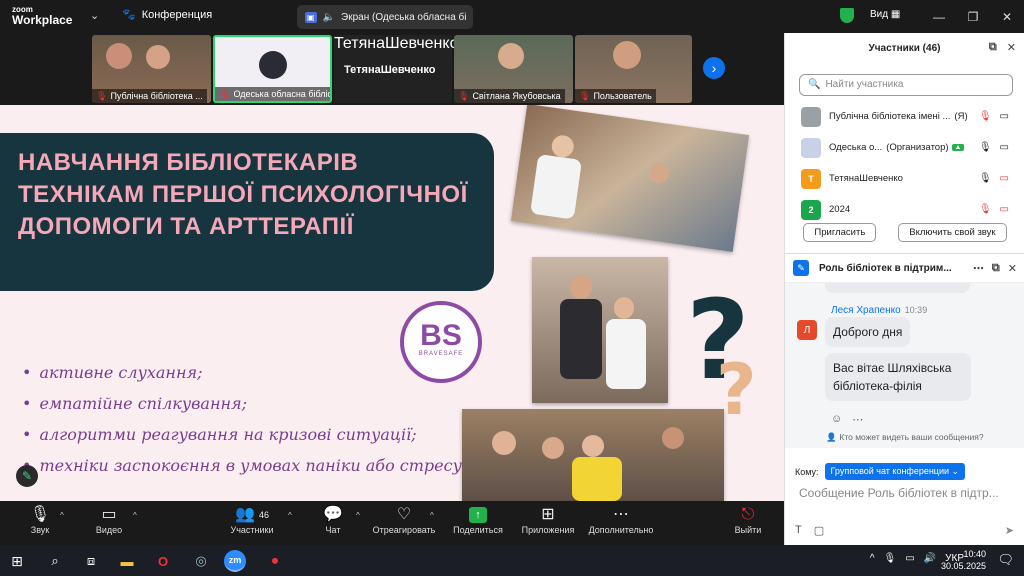 This screenshot has width=1024, height=576. Describe the element at coordinates (27, 476) in the screenshot. I see `annotate-pencil-icon: ✎` at that location.